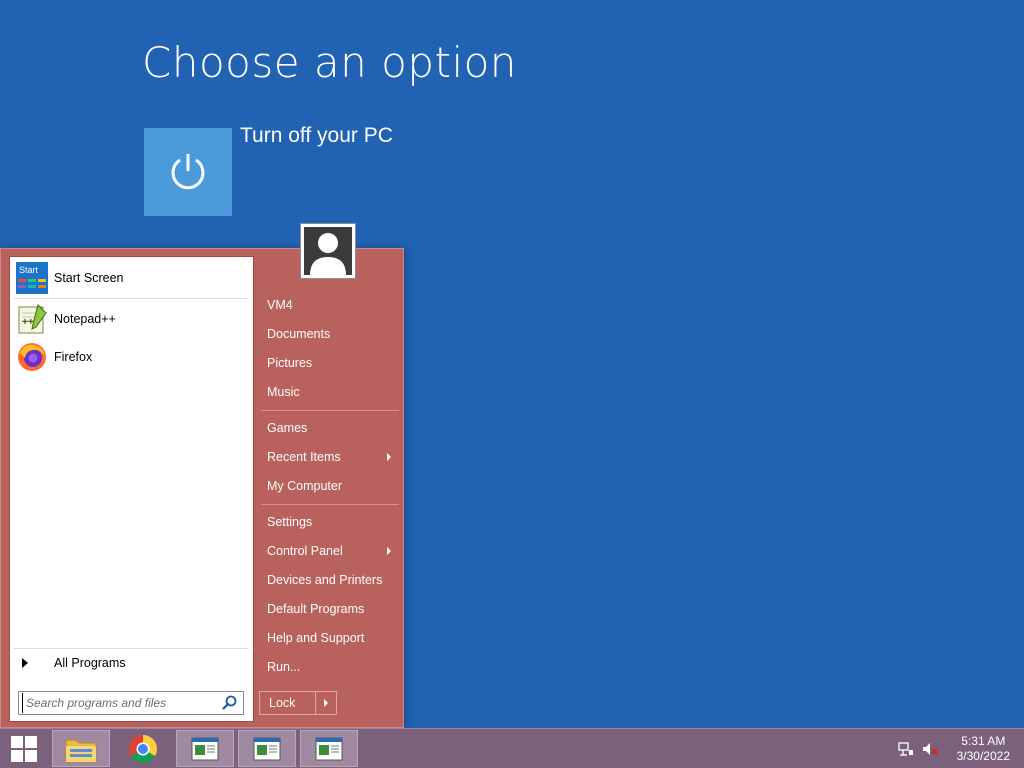  I want to click on lock-options-button, so click(326, 703).